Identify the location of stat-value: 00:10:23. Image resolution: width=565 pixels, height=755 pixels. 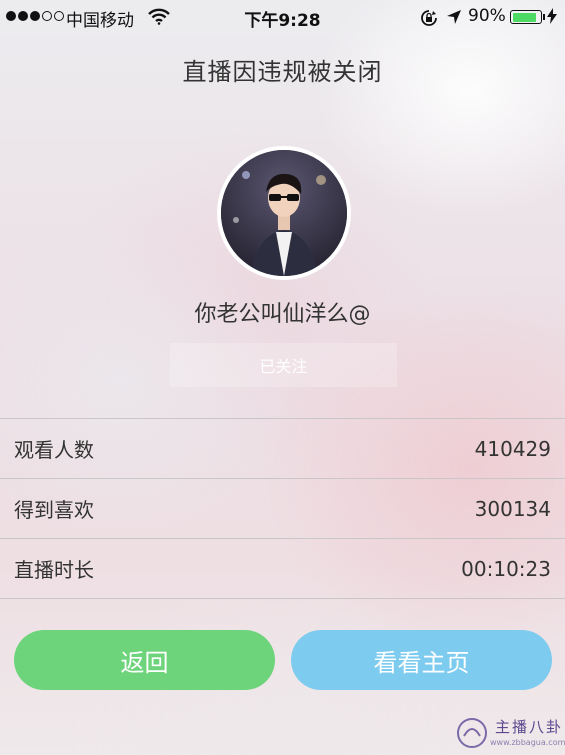
(506, 568).